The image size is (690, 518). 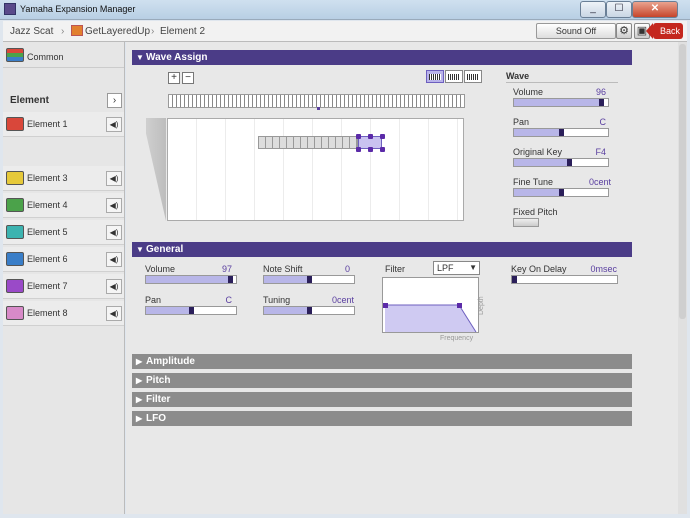 What do you see at coordinates (156, 169) in the screenshot?
I see `velocity-wedge` at bounding box center [156, 169].